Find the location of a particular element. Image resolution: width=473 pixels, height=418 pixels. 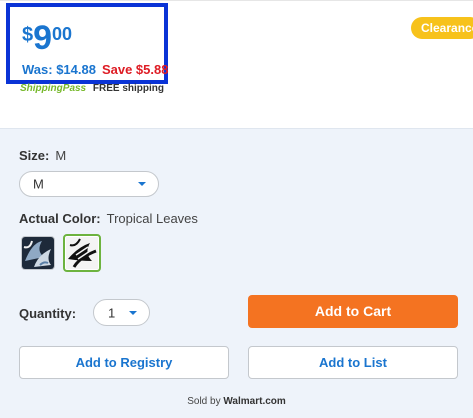

add-to-cart-button: Add to Cart is located at coordinates (353, 311).